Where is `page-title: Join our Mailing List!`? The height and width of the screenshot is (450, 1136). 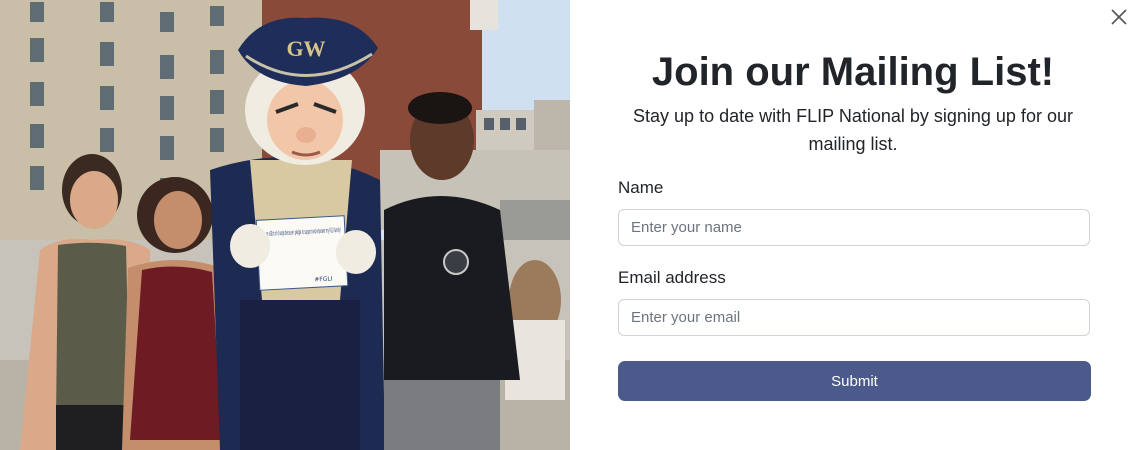 page-title: Join our Mailing List! is located at coordinates (853, 72).